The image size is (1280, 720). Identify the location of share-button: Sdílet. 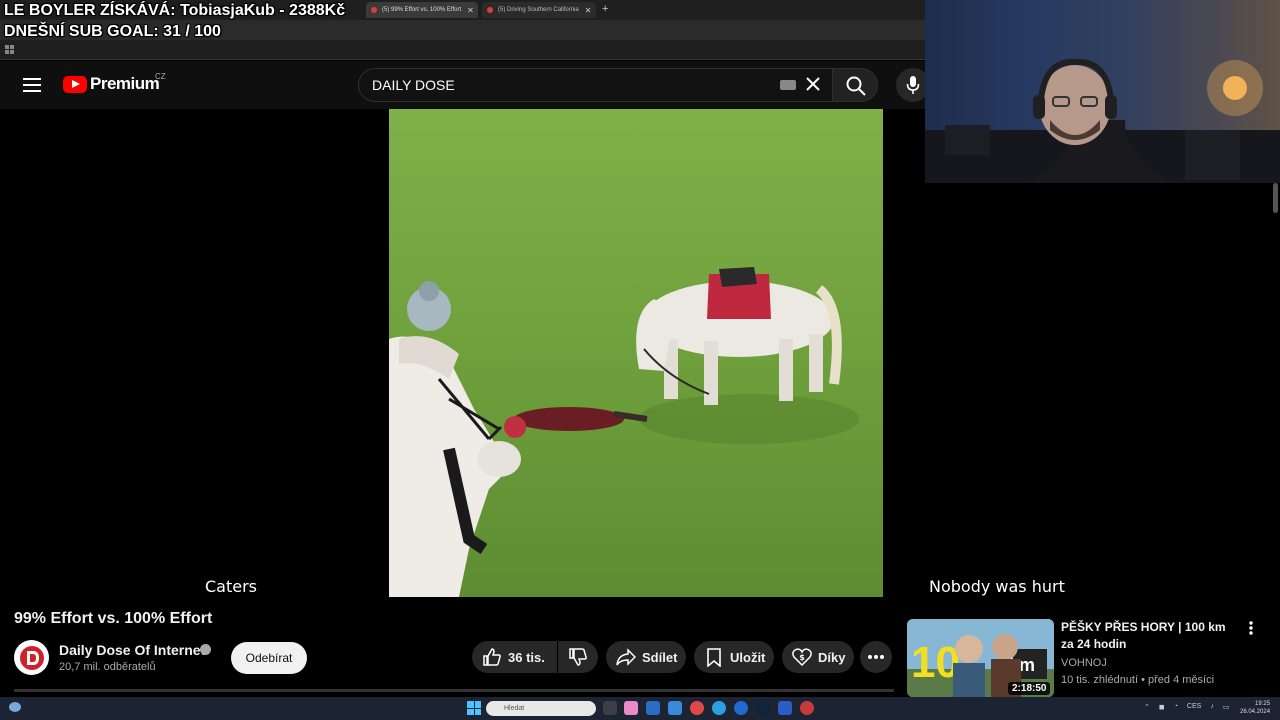
(646, 657).